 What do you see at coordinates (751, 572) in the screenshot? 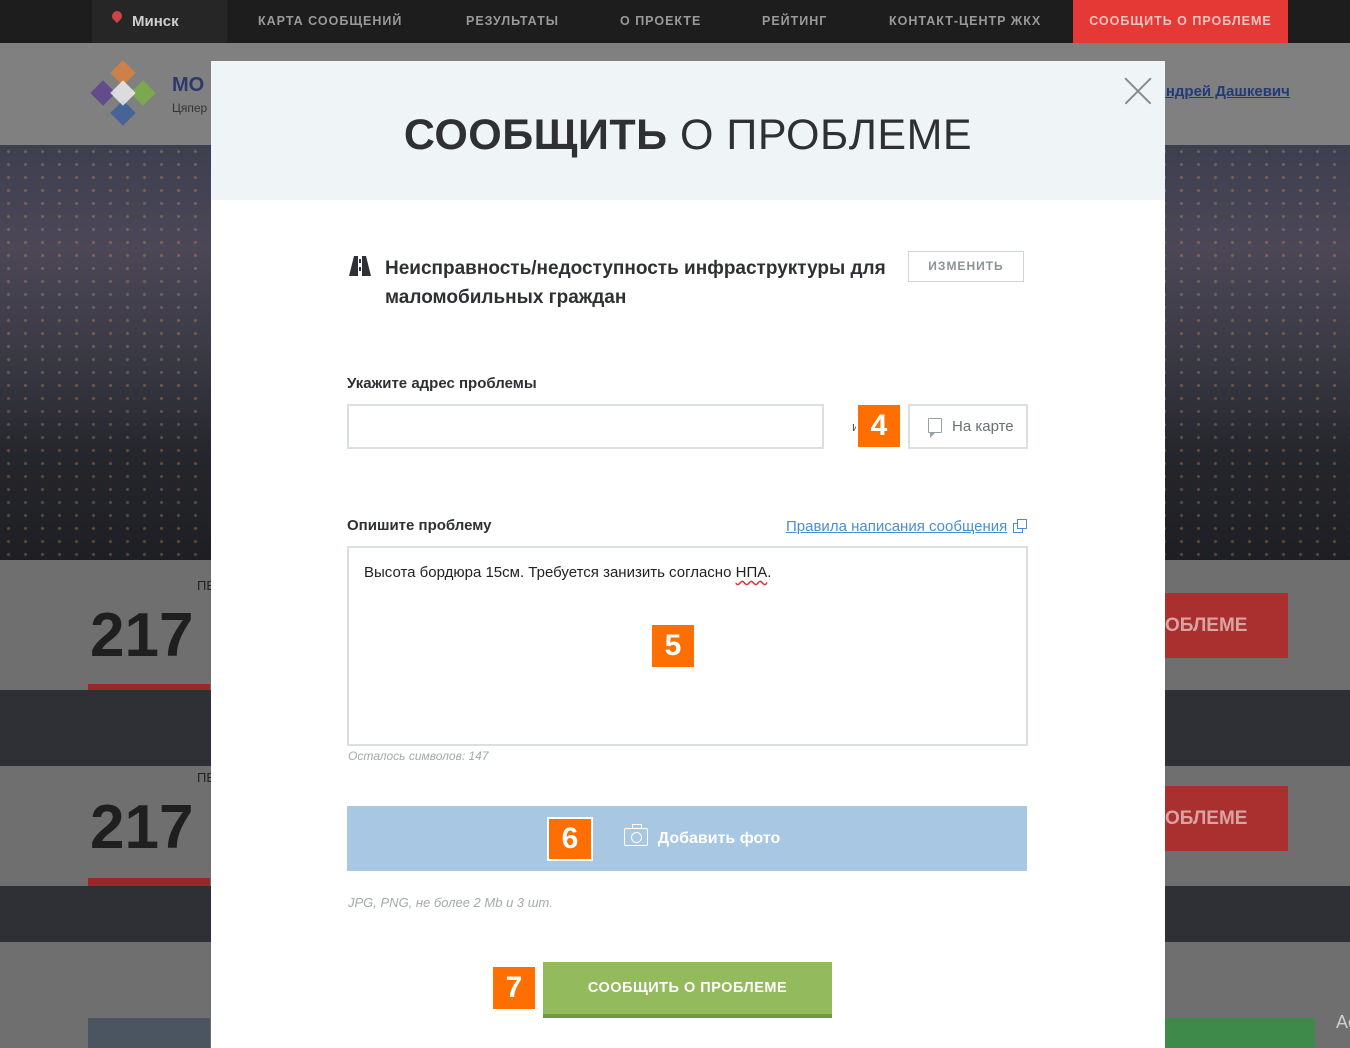
I see `description-misspelled-word: НПА` at bounding box center [751, 572].